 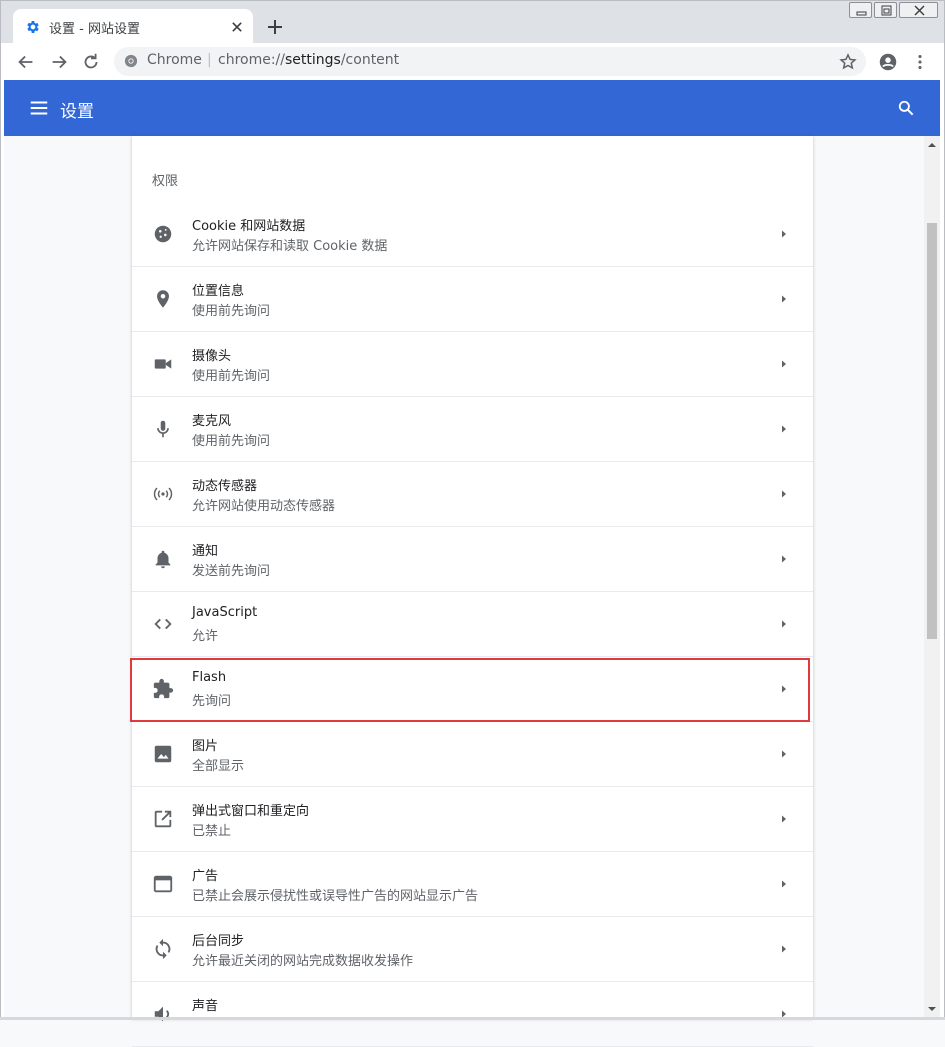 I want to click on hamburger-menu-icon, so click(x=39, y=108).